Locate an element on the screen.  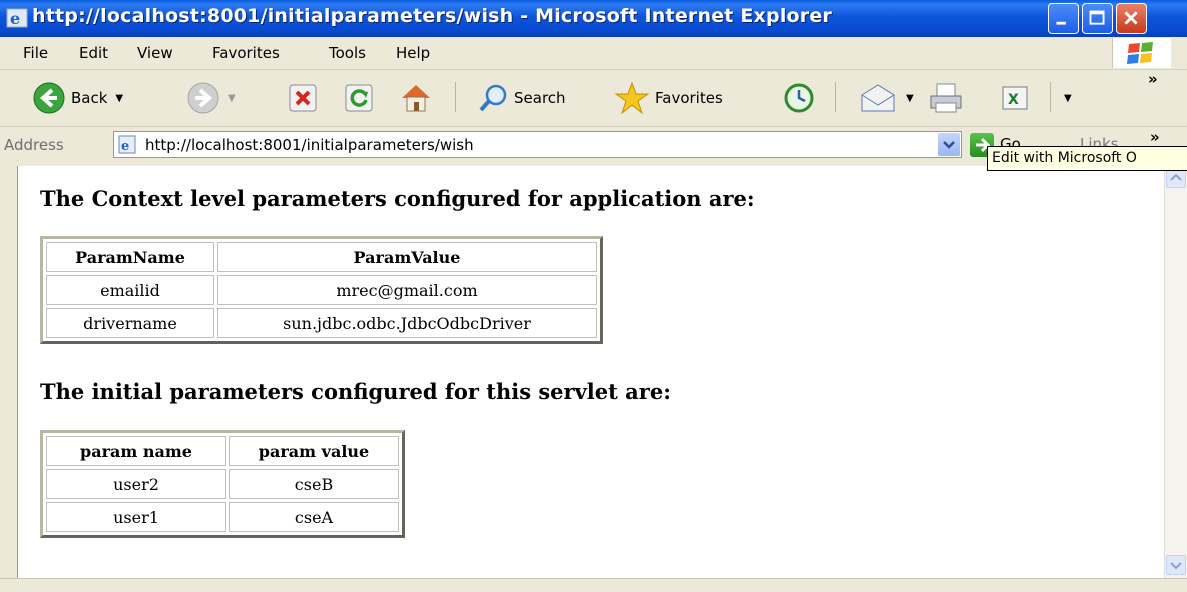
print-button is located at coordinates (946, 98).